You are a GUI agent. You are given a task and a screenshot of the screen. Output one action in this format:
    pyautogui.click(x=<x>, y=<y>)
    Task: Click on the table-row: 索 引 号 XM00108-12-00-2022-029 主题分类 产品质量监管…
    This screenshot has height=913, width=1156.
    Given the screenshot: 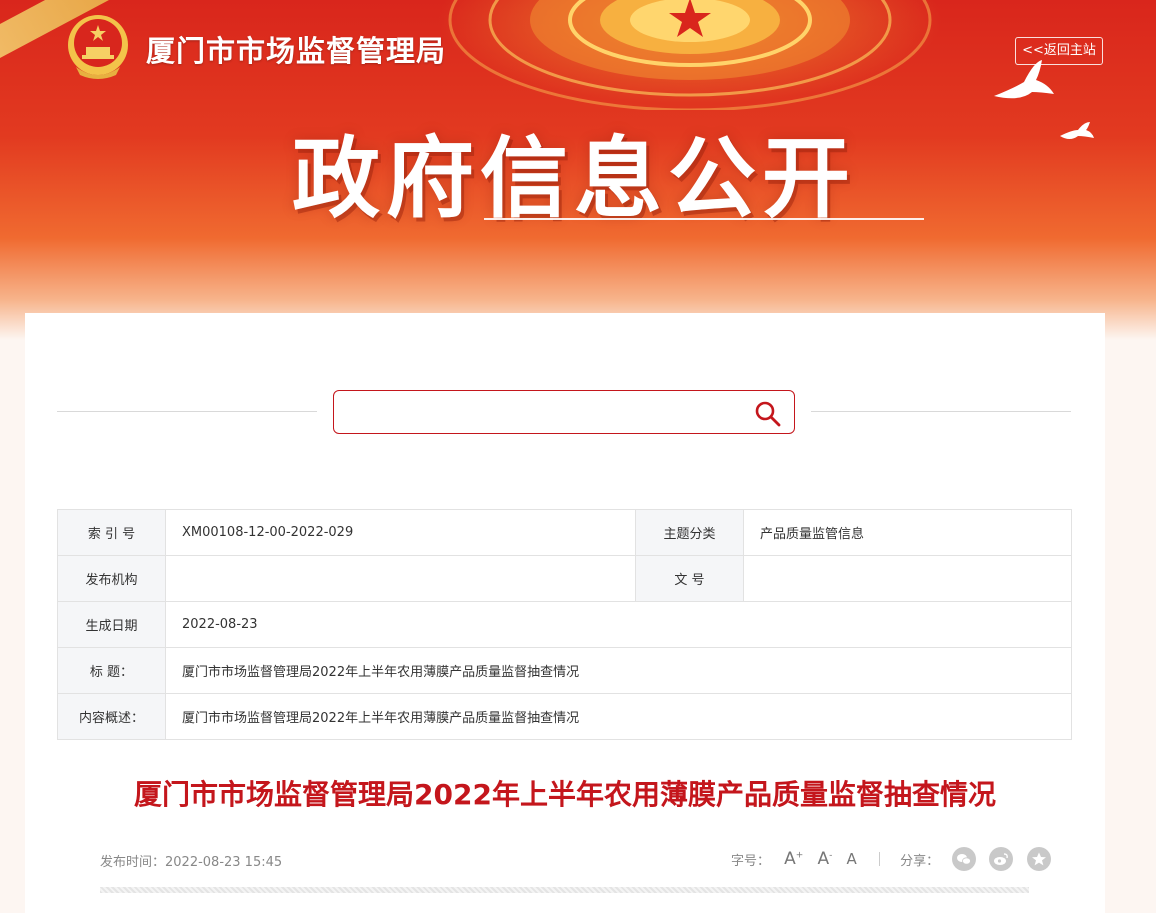 What is the action you would take?
    pyautogui.click(x=564, y=532)
    